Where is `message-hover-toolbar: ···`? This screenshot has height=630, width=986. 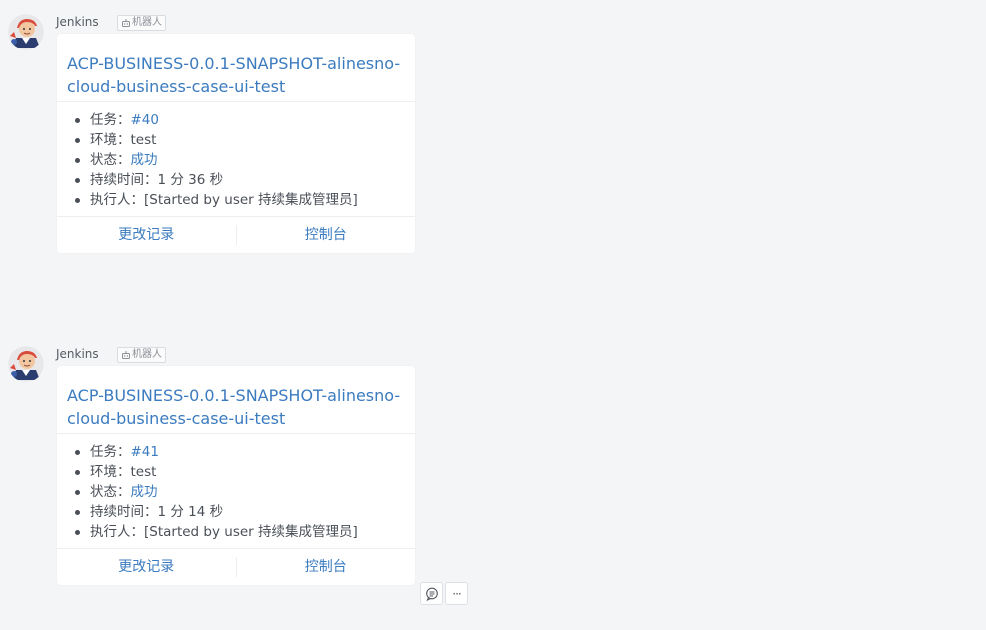 message-hover-toolbar: ··· is located at coordinates (444, 593).